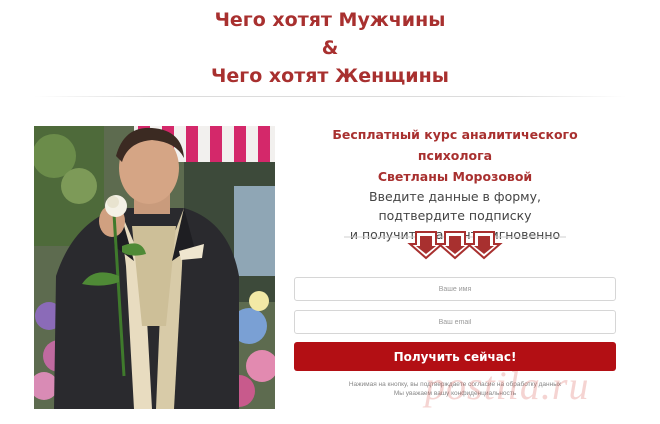 Image resolution: width=660 pixels, height=424 pixels. What do you see at coordinates (330, 76) in the screenshot?
I see `headline-women: Чего хотят Женщины` at bounding box center [330, 76].